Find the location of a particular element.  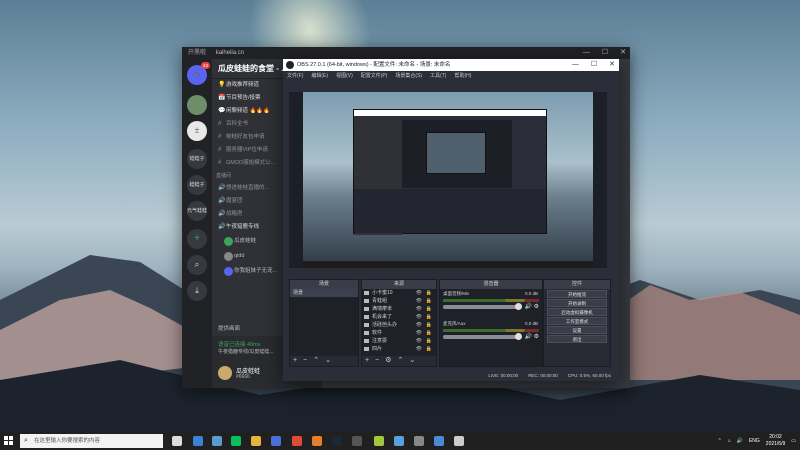

network-icon: ⌂ is located at coordinates (729, 441).